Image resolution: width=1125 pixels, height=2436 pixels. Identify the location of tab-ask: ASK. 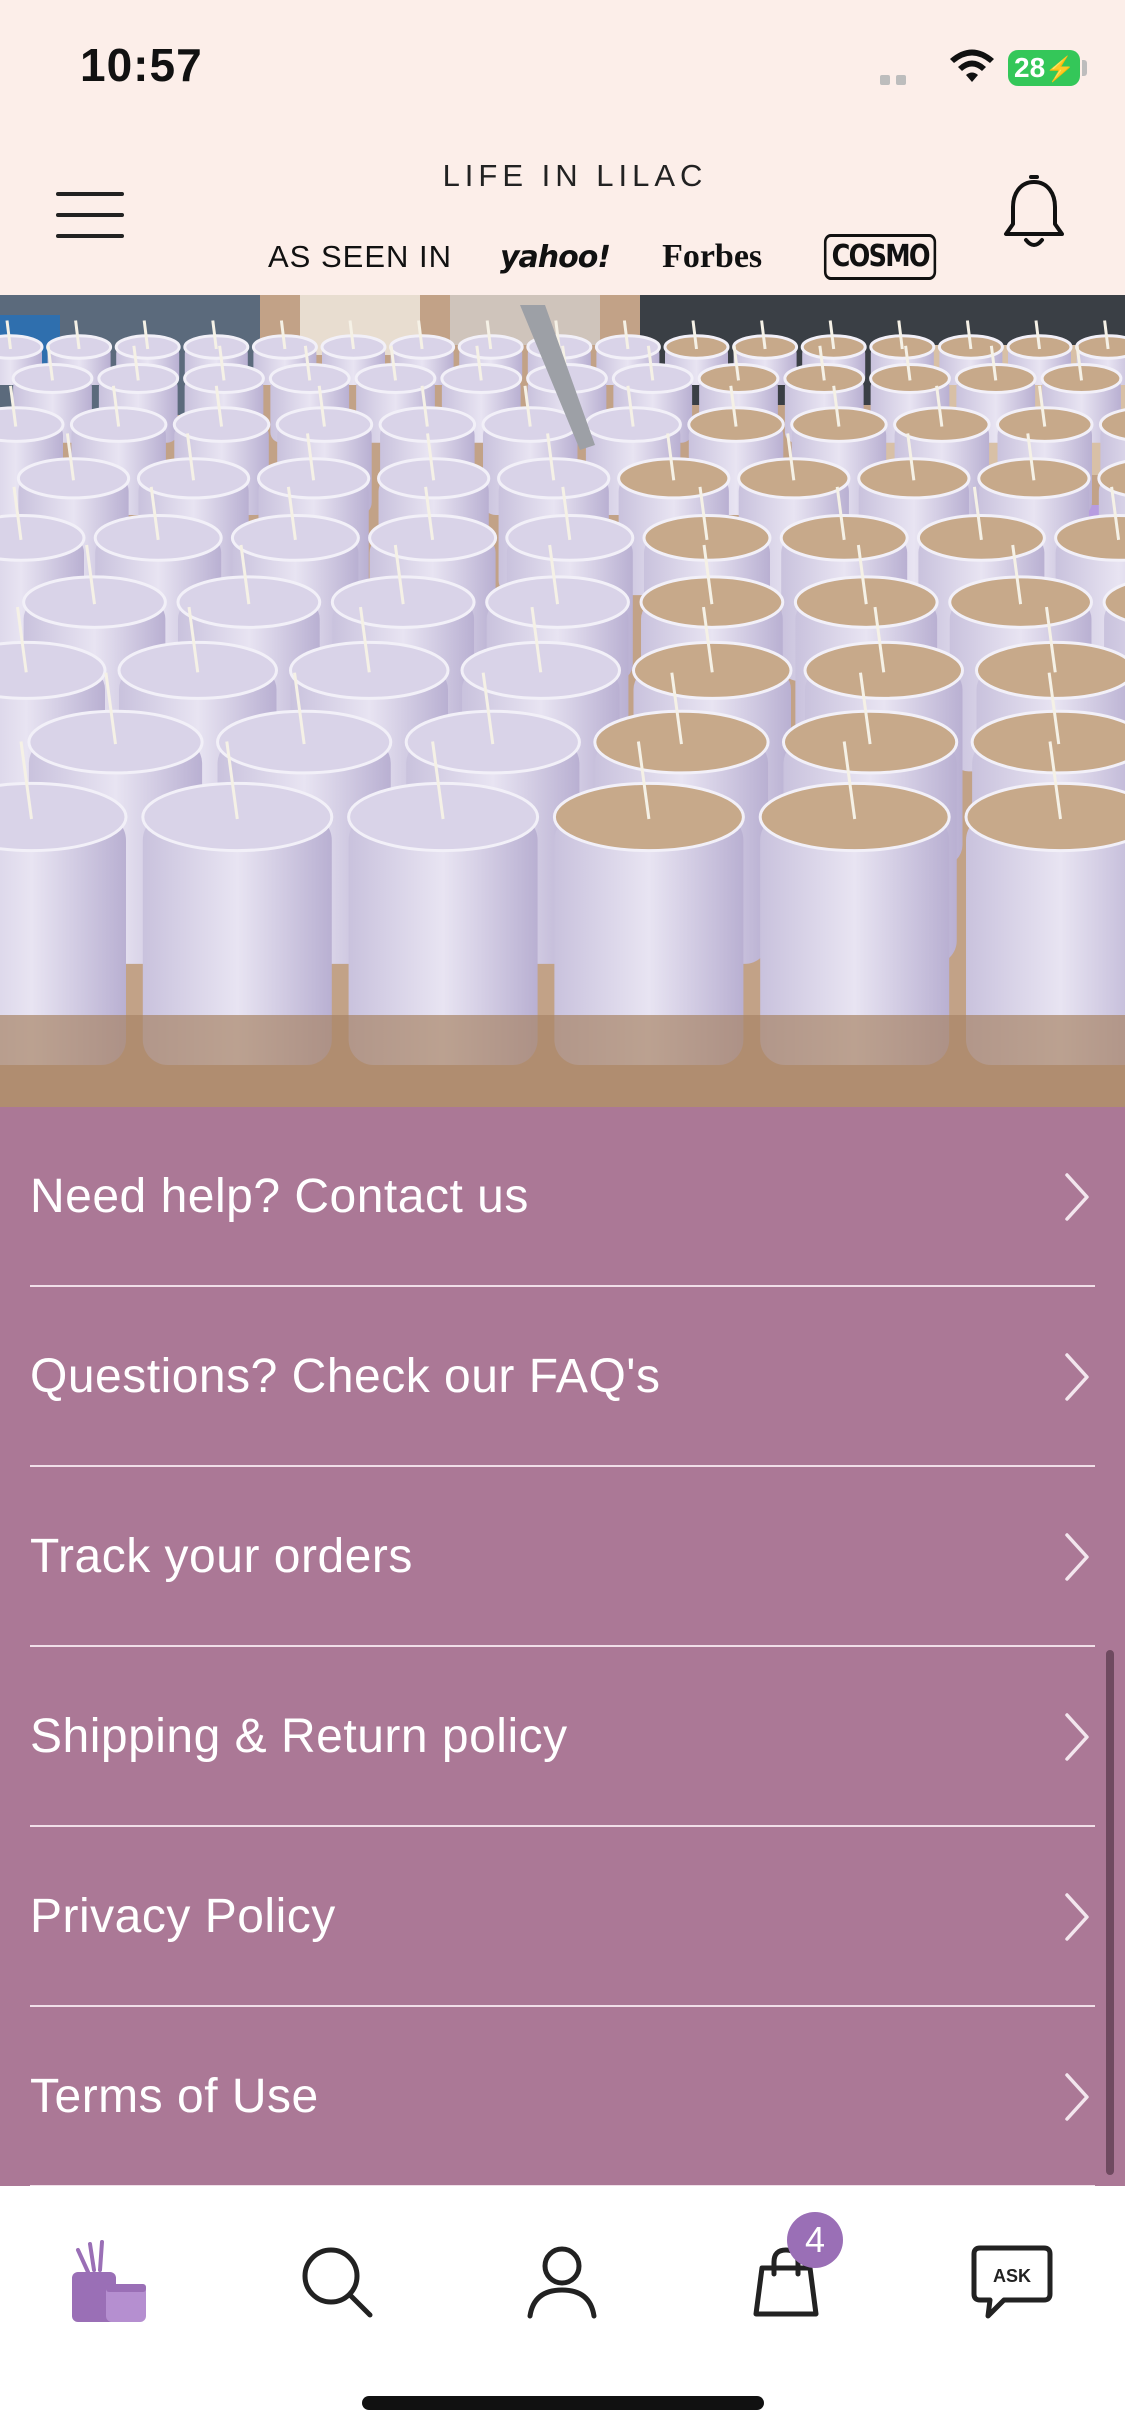
(1012, 2282).